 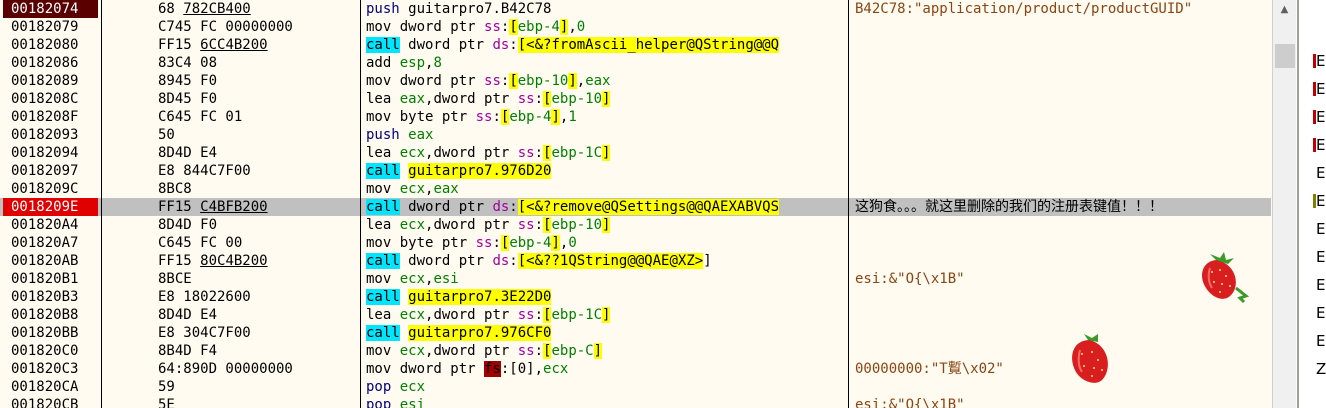 What do you see at coordinates (404, 171) in the screenshot?
I see `asm-text` at bounding box center [404, 171].